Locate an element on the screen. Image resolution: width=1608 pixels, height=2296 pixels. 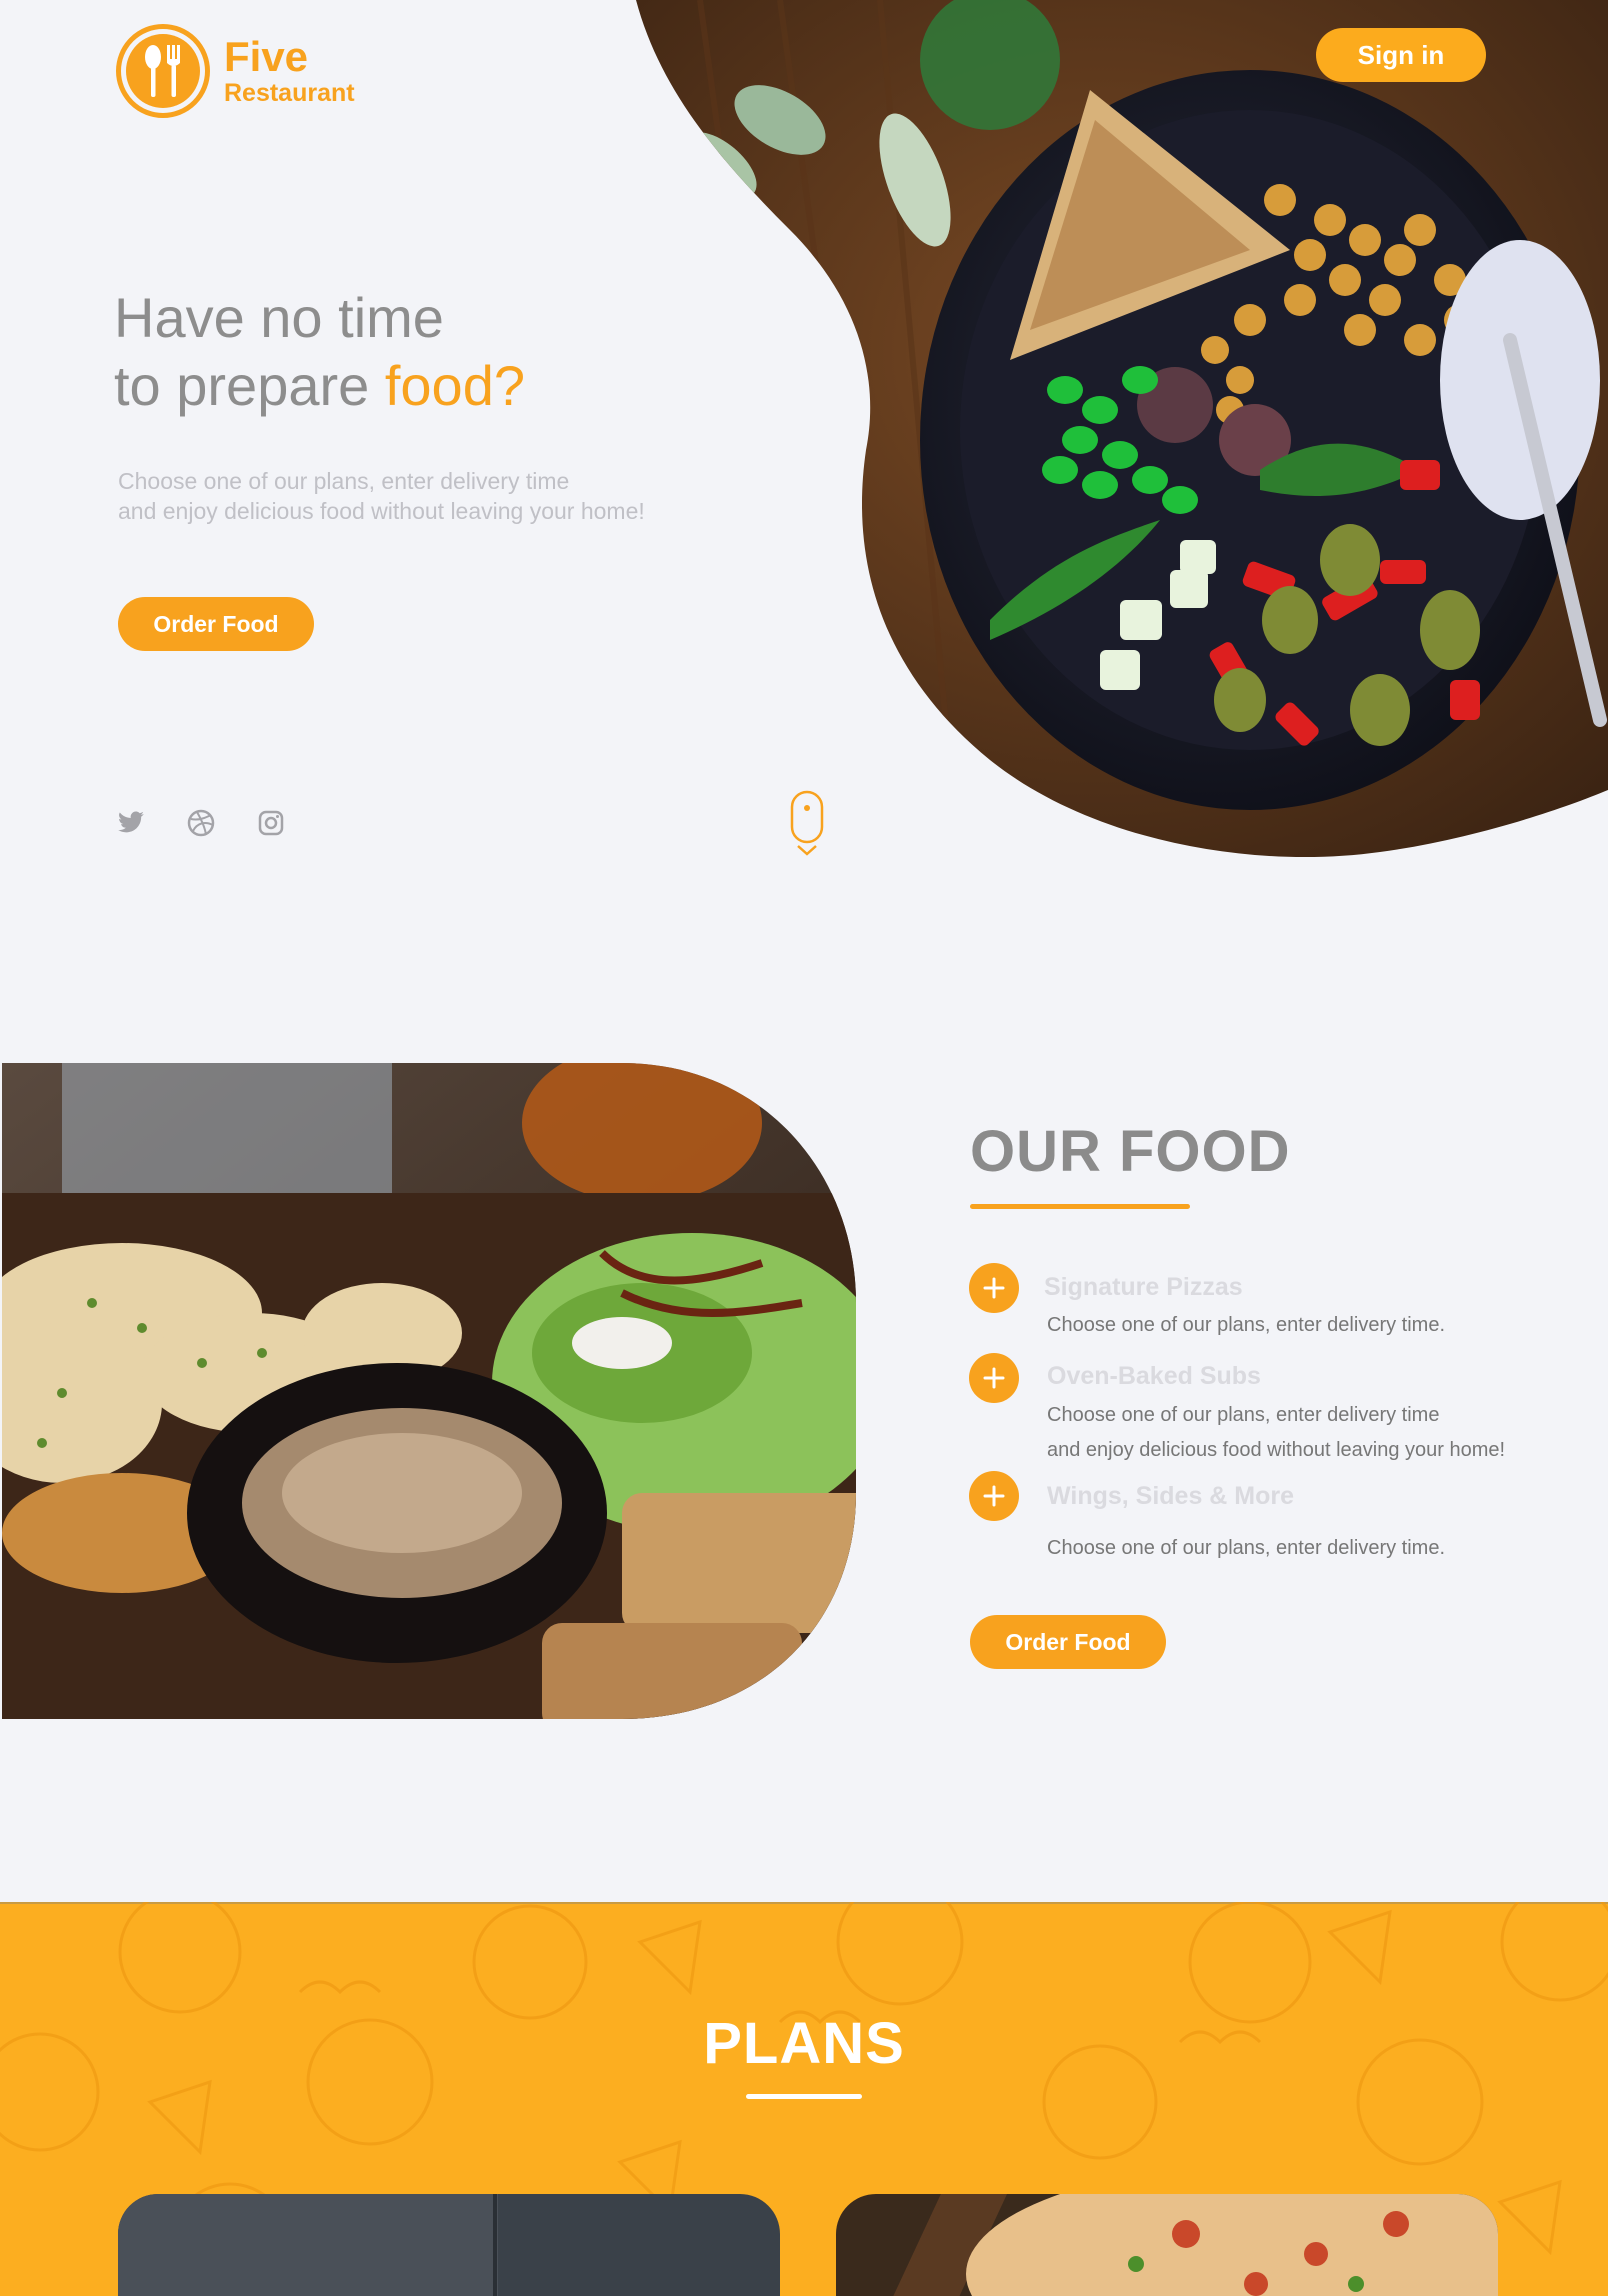
plans-title: PLANS is located at coordinates (804, 2043).